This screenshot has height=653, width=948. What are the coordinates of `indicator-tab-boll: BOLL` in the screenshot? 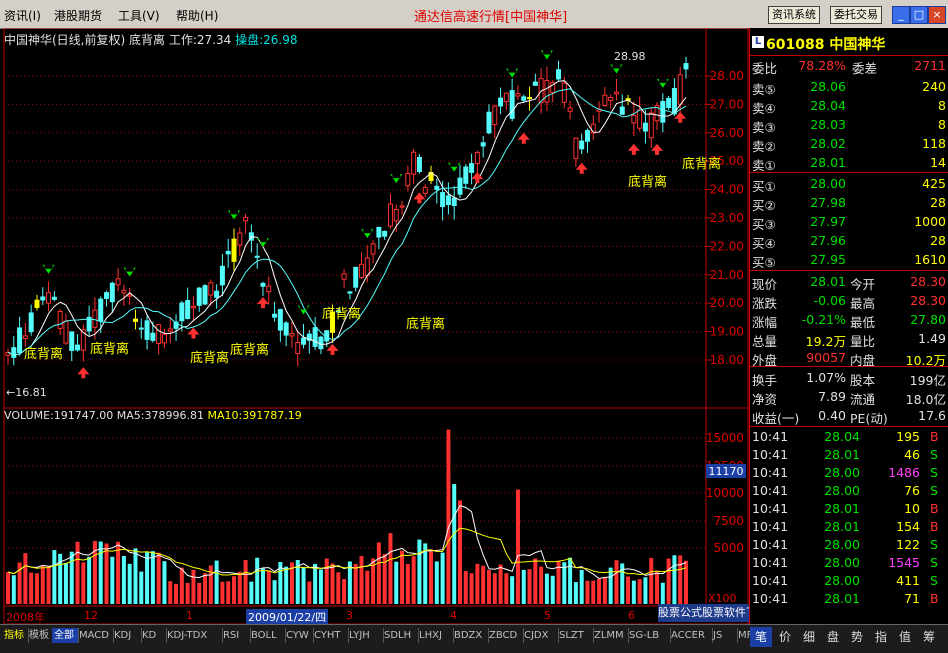 It's located at (267, 635).